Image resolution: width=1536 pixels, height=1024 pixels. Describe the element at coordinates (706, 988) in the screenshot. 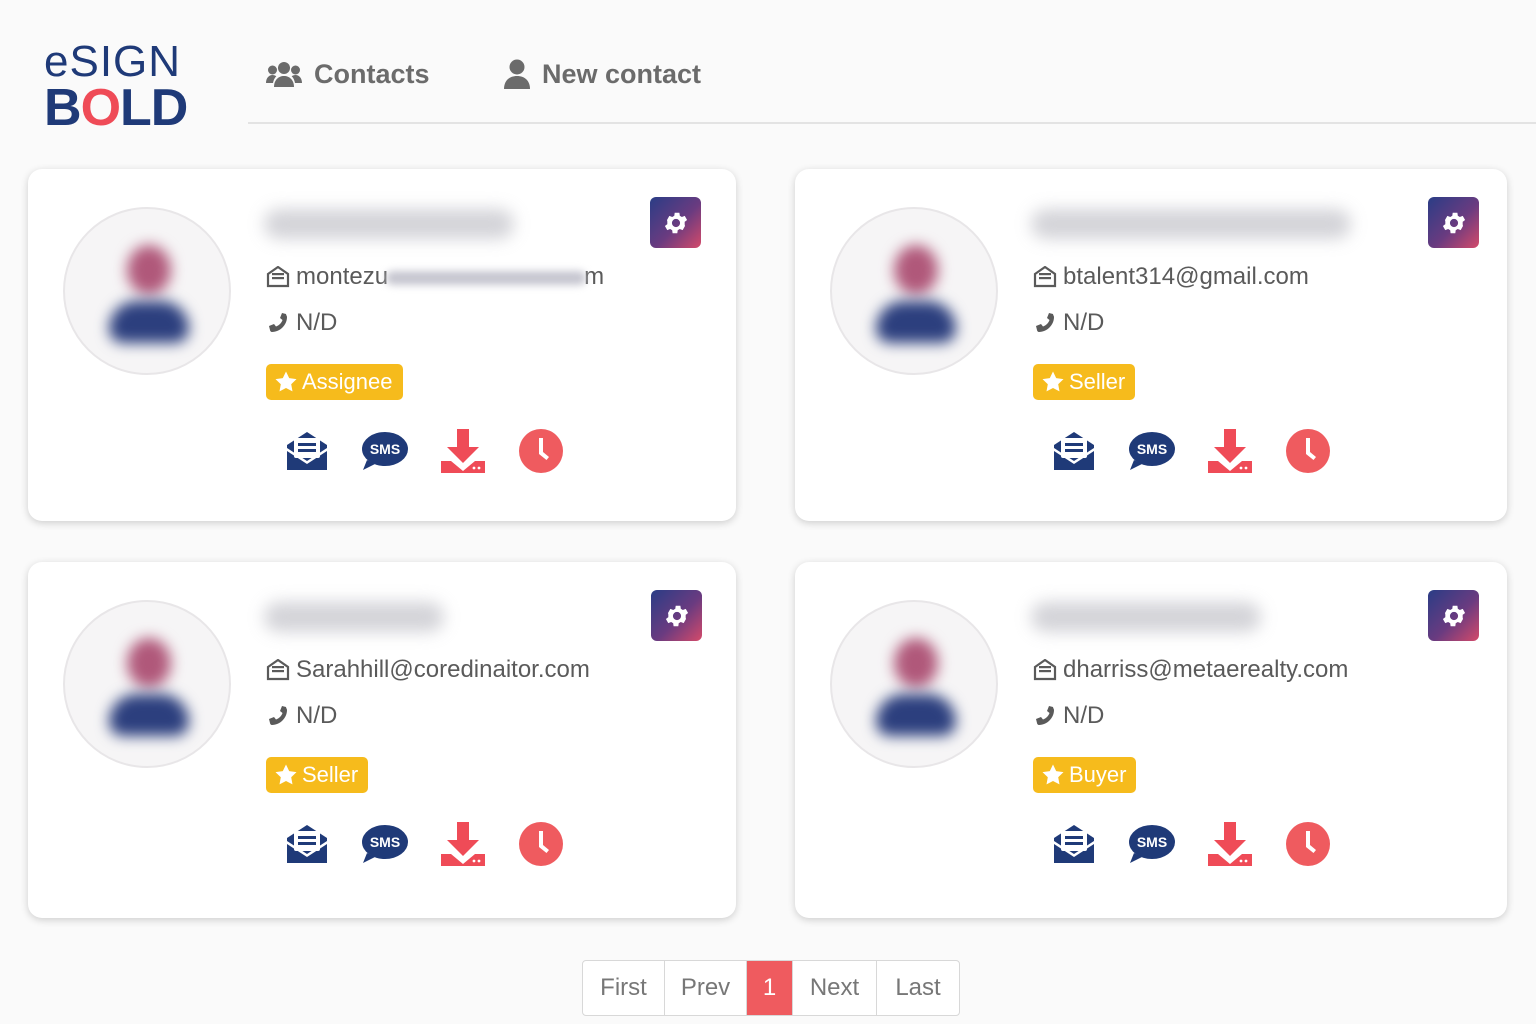

I see `page-prev-button: Prev` at that location.